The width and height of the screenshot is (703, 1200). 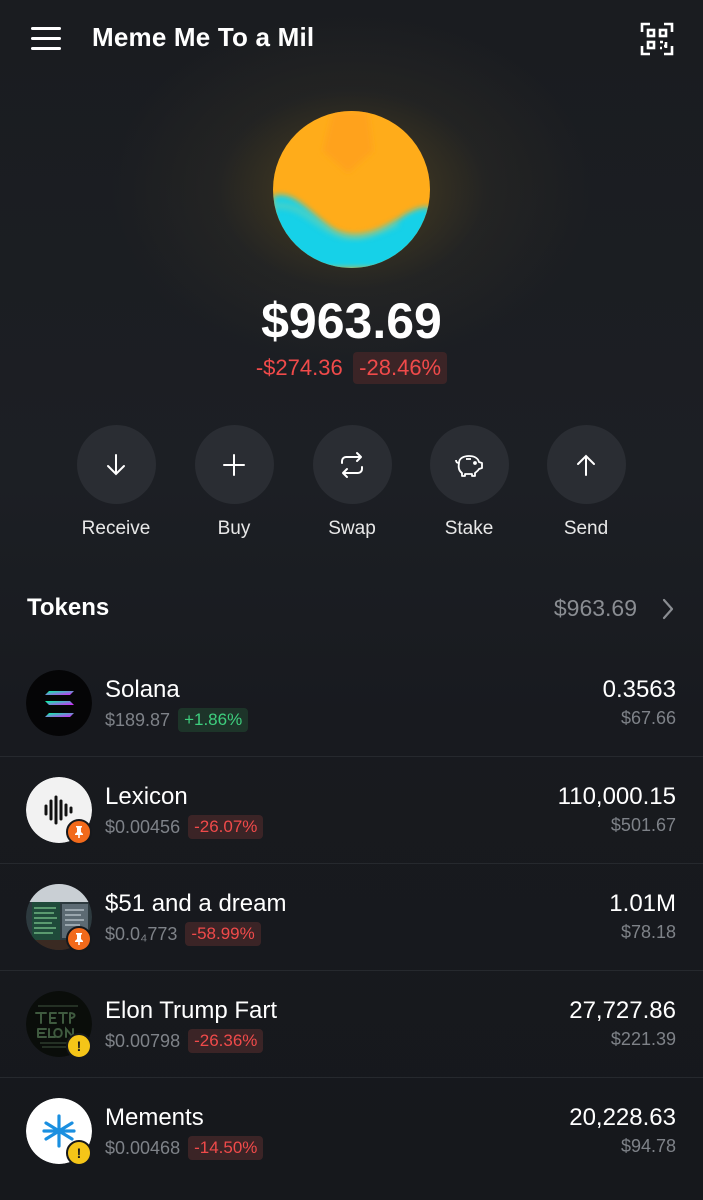 What do you see at coordinates (143, 826) in the screenshot?
I see `token-price: $0.00456` at bounding box center [143, 826].